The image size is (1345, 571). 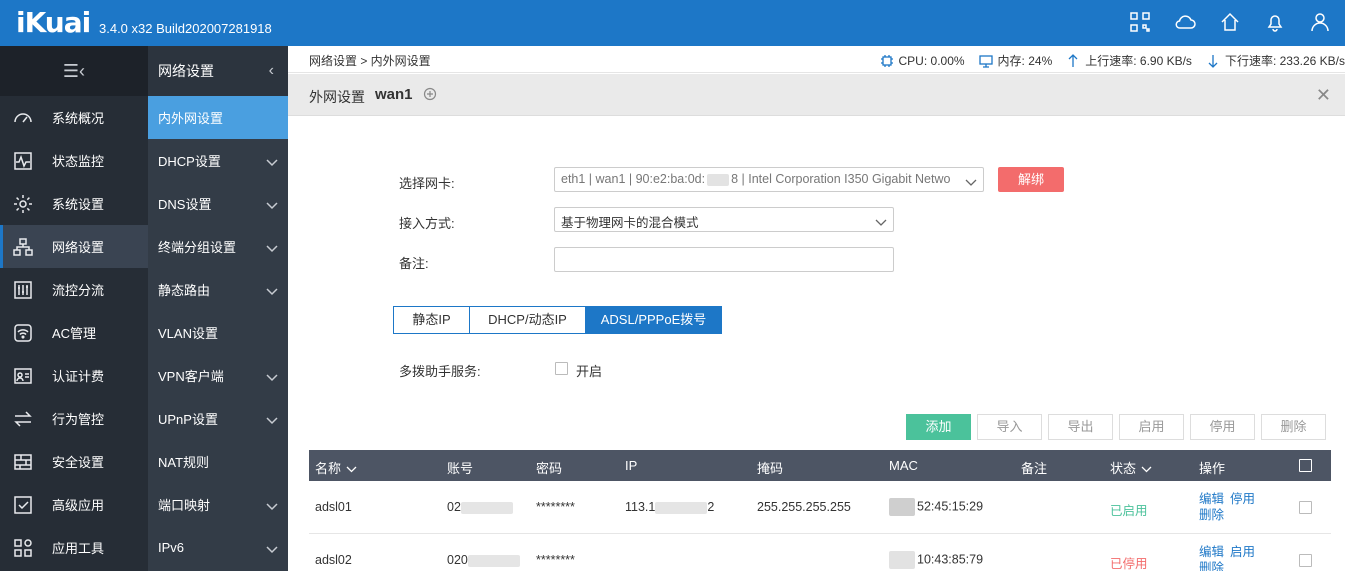 I want to click on subnav-item-terminal-group: 终端分组设置, so click(x=218, y=246).